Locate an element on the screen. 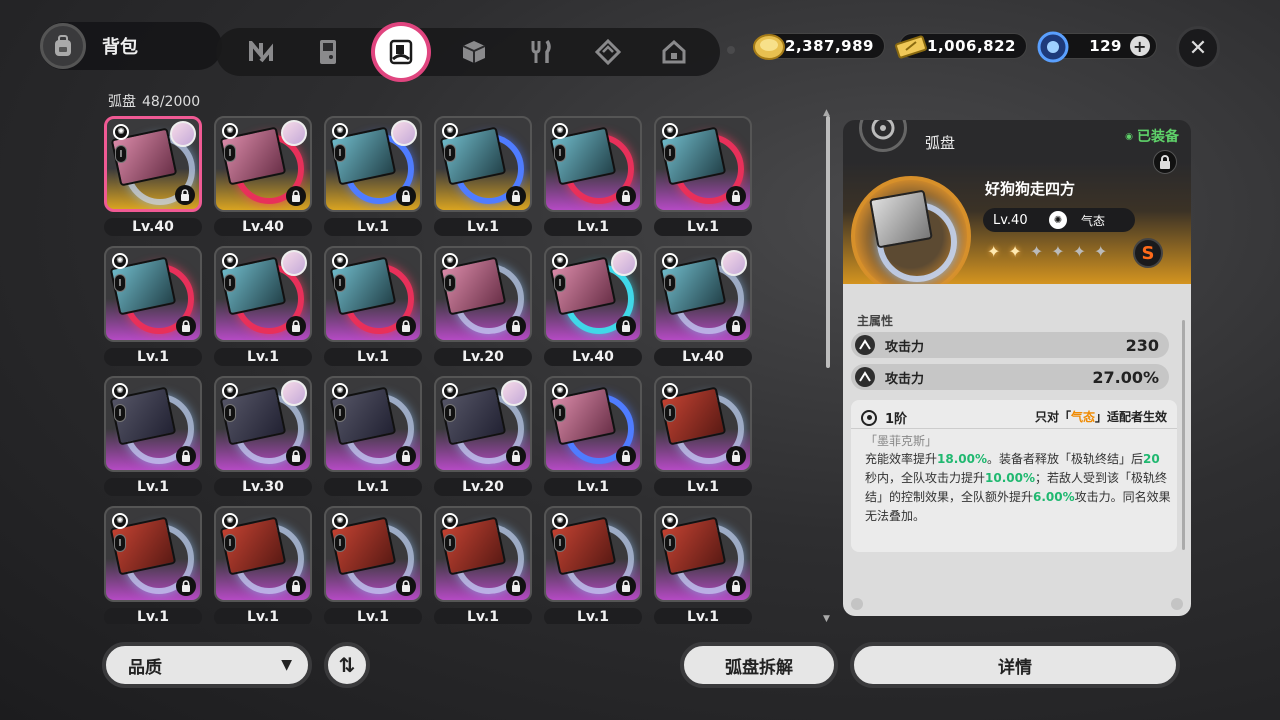  set-description-part: 6.00% is located at coordinates (1054, 497).